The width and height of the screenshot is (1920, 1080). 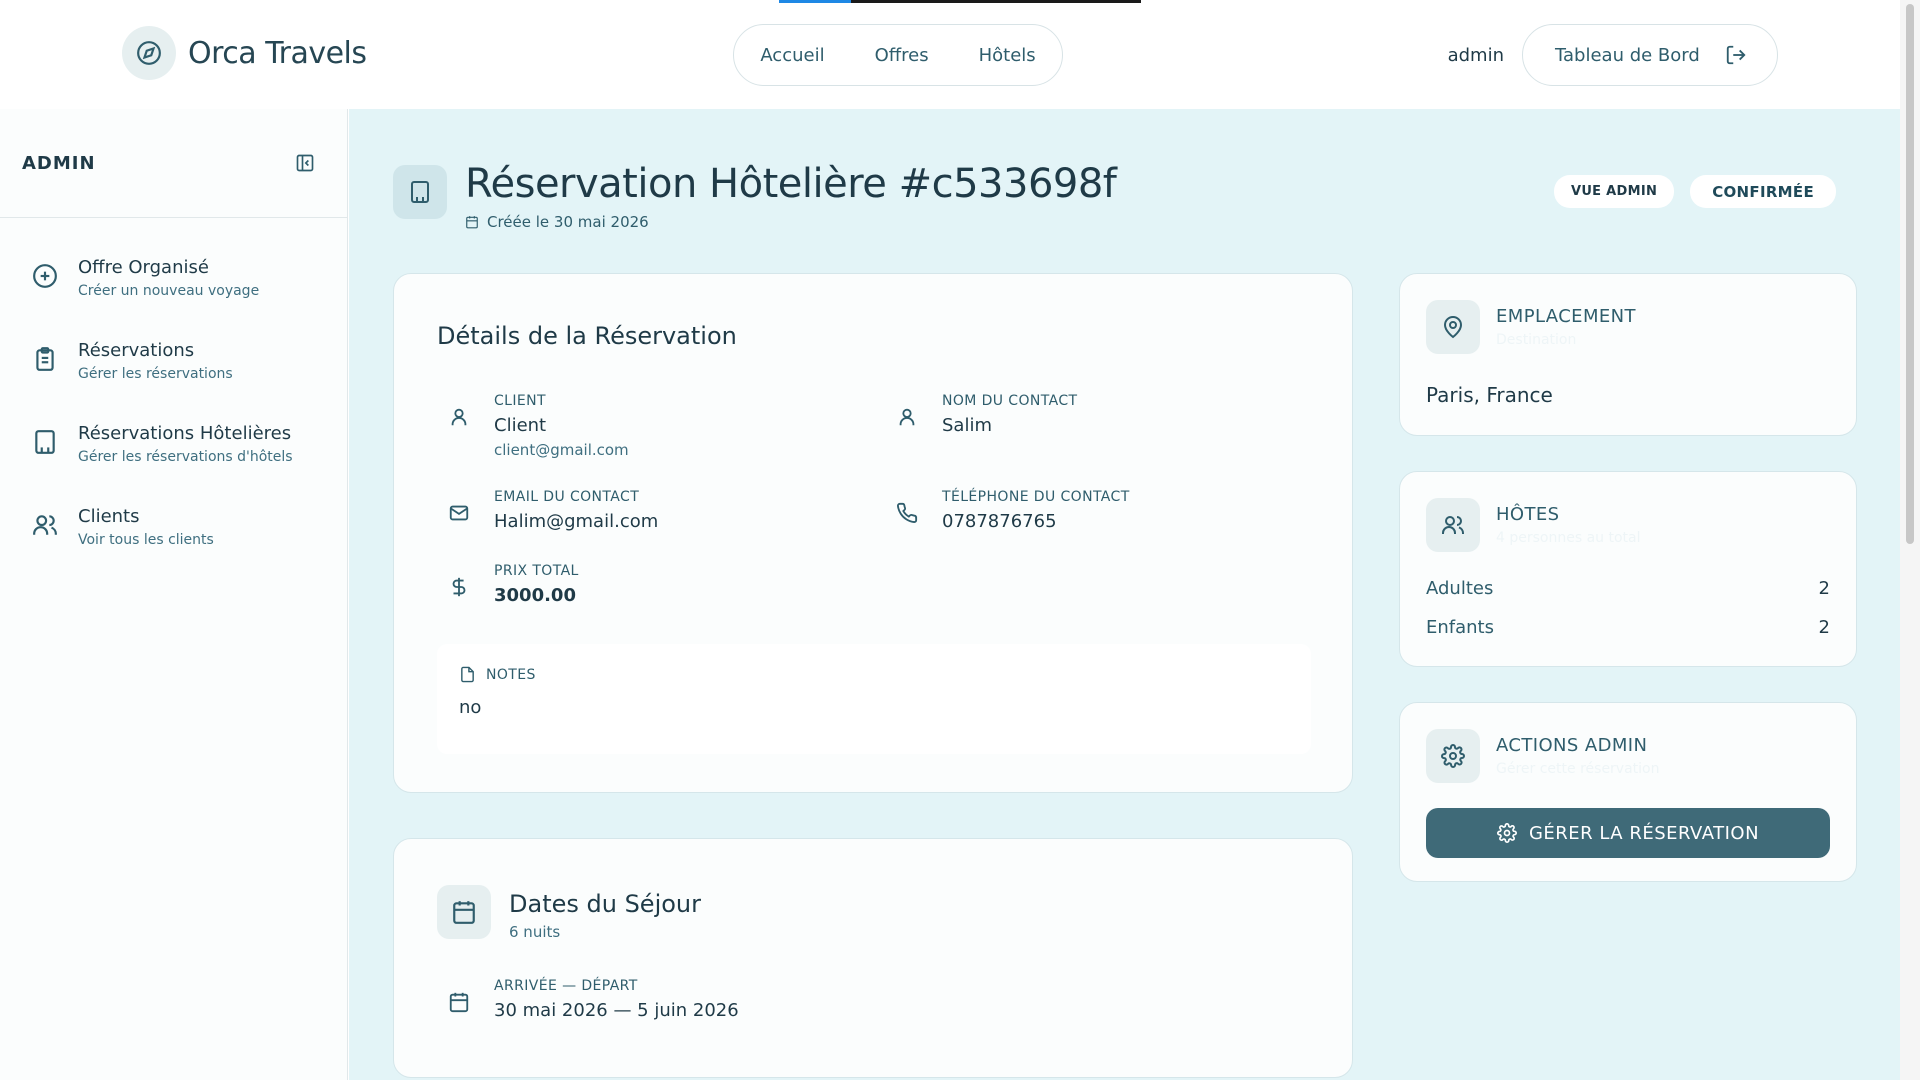 What do you see at coordinates (45, 276) in the screenshot?
I see `plus-circle-icon` at bounding box center [45, 276].